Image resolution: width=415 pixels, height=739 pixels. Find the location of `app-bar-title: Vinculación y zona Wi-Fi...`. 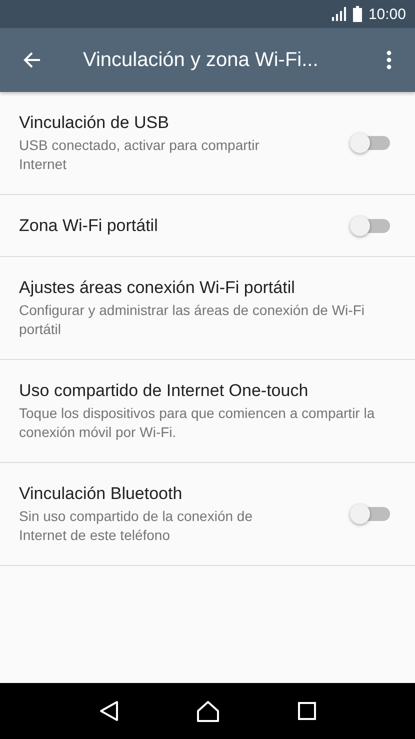

app-bar-title: Vinculación y zona Wi-Fi... is located at coordinates (201, 60).